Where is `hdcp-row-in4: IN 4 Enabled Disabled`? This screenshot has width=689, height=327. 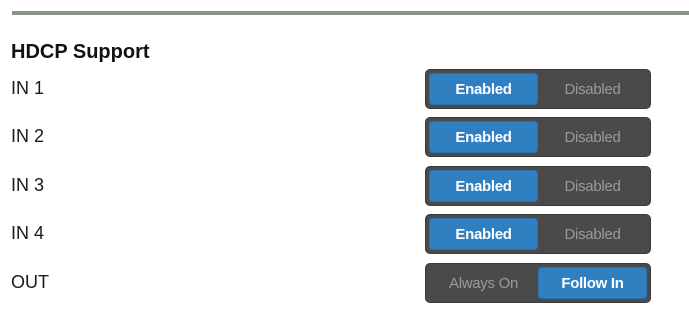 hdcp-row-in4: IN 4 Enabled Disabled is located at coordinates (344, 234).